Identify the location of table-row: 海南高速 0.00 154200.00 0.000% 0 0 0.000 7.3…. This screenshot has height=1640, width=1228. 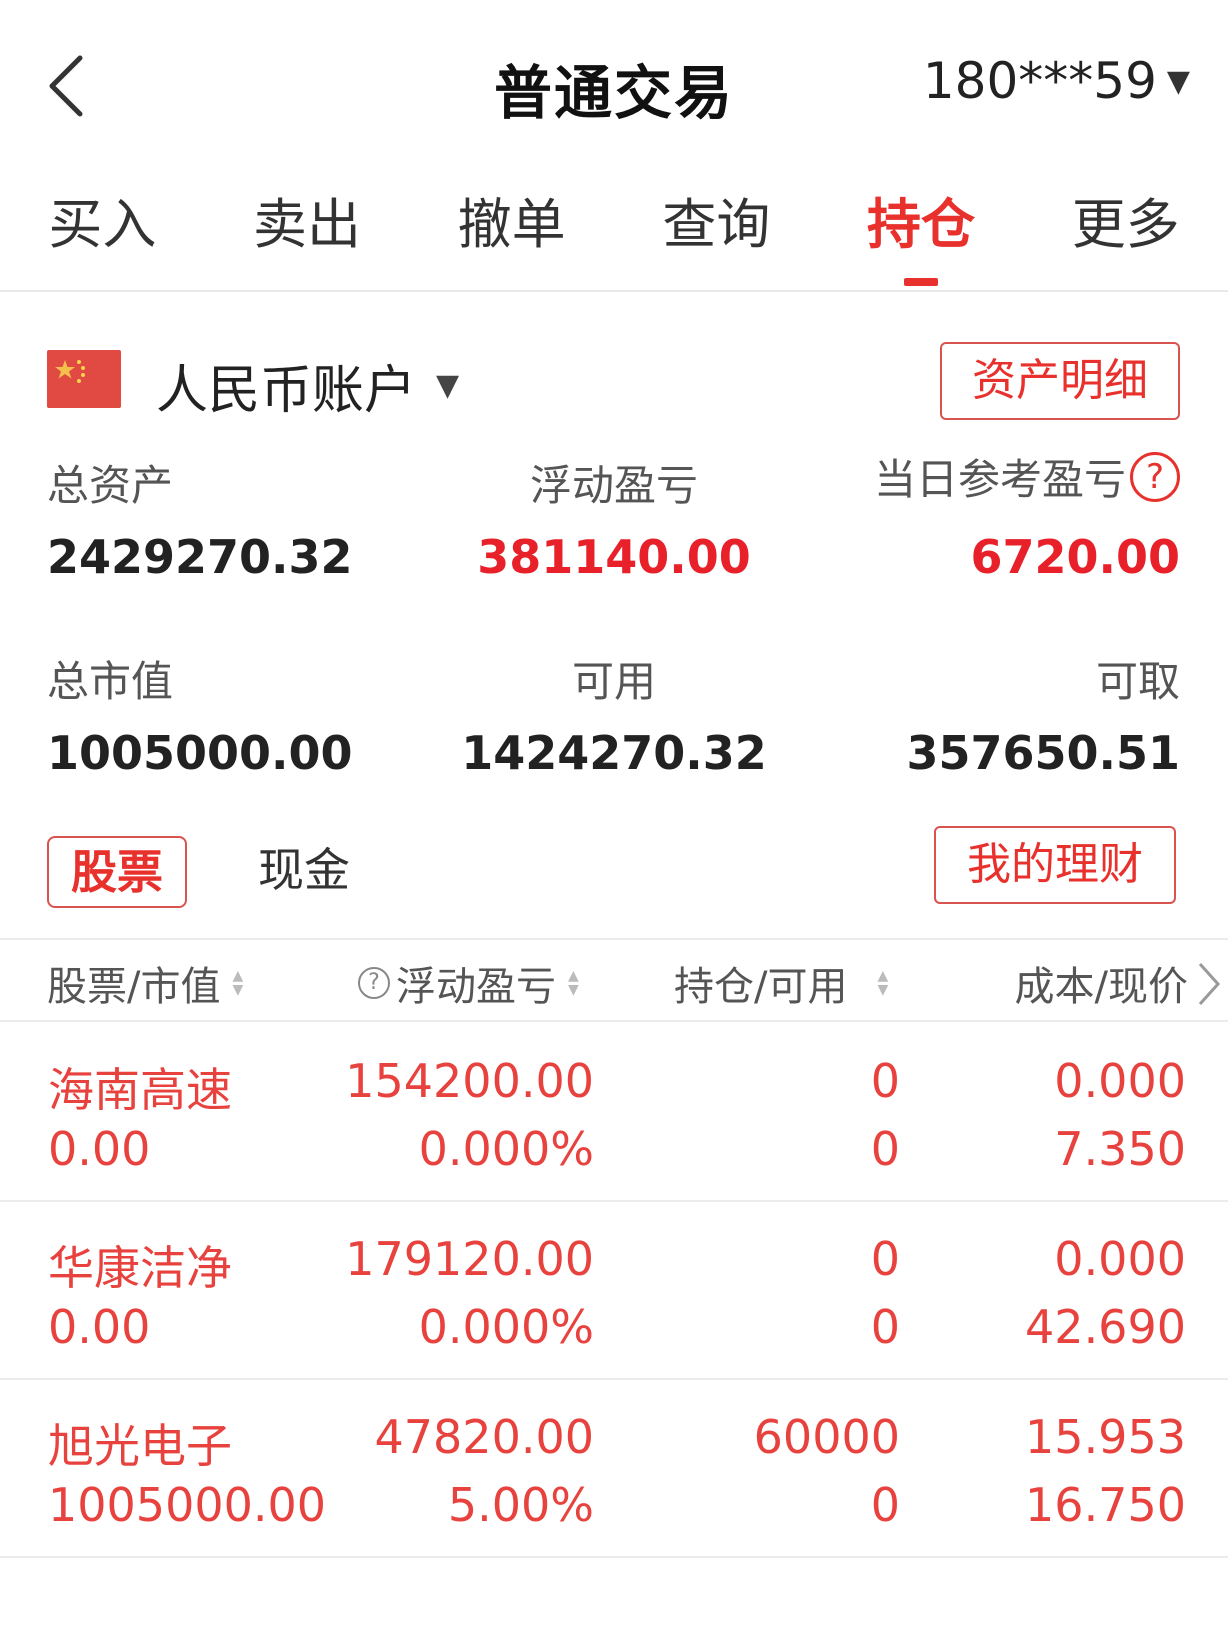
(614, 1113).